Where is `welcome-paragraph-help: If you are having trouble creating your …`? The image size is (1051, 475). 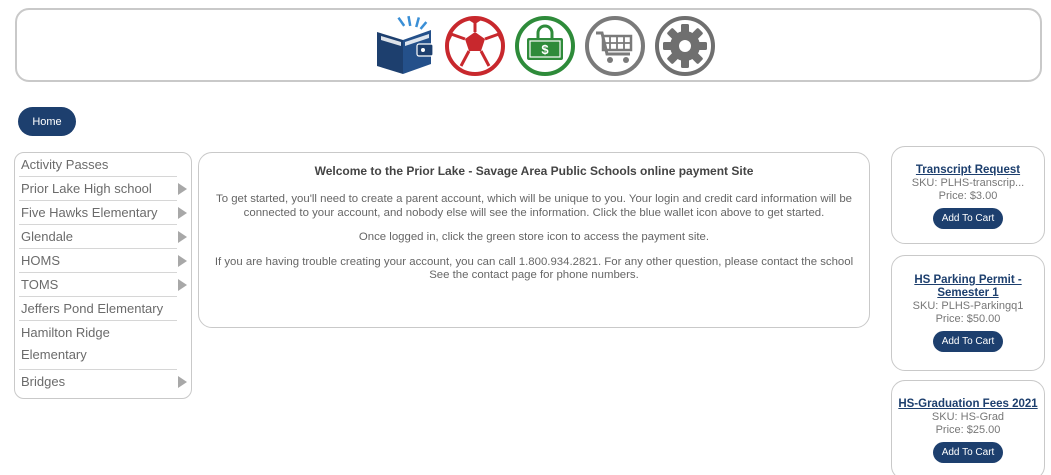
welcome-paragraph-help: If you are having trouble creating your … is located at coordinates (534, 268).